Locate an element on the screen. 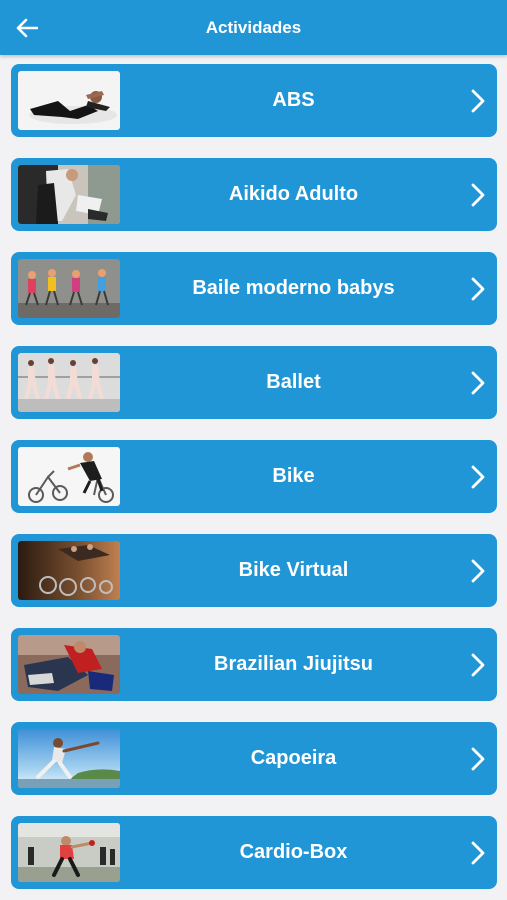  activity-label: Bike Virtual is located at coordinates (293, 570).